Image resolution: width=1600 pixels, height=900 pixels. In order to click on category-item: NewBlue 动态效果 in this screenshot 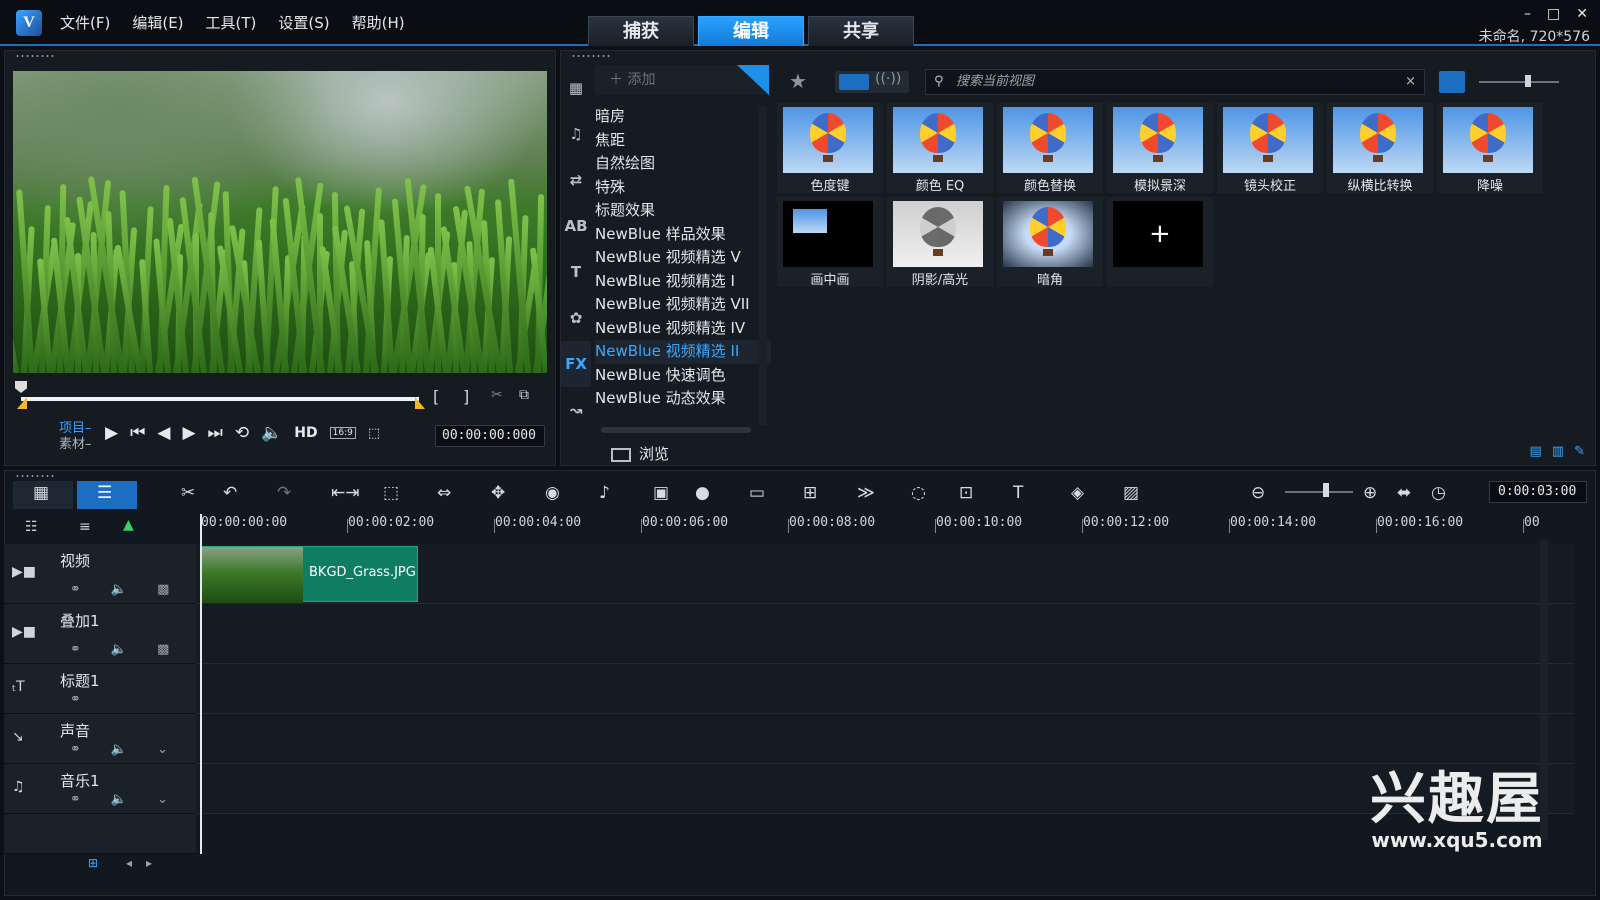, I will do `click(683, 399)`.